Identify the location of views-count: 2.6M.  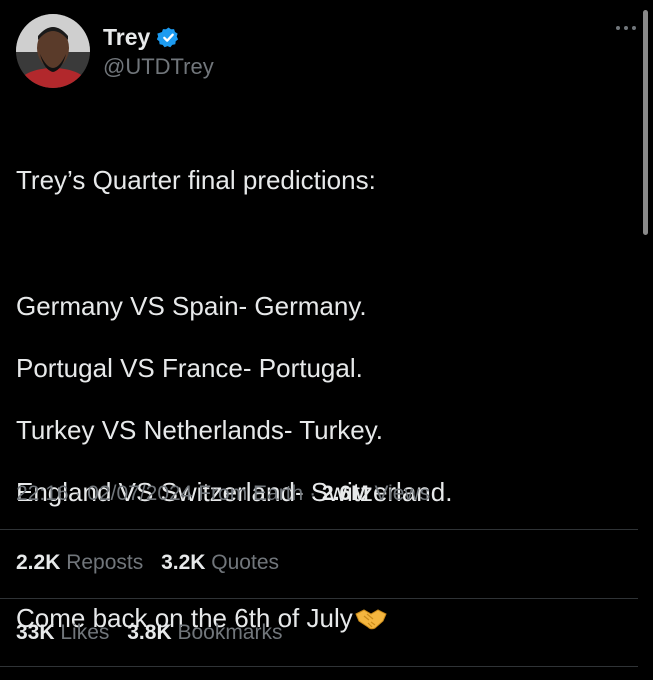
(345, 493).